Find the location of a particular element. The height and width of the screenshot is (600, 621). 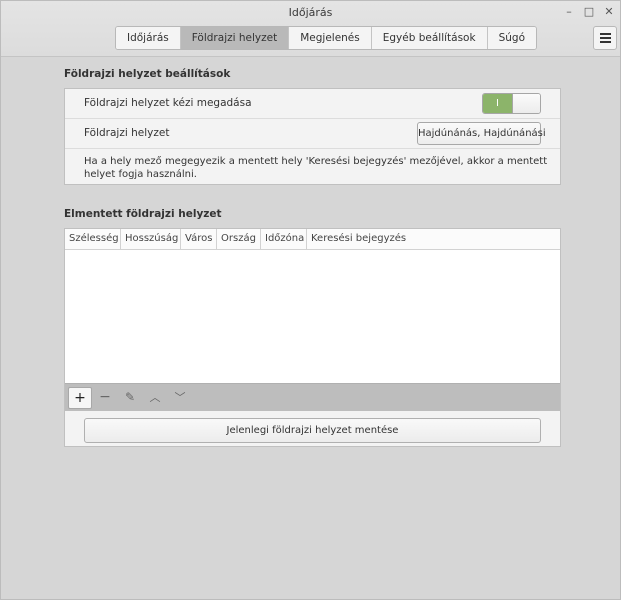

saved-locations-toolbar: + − ✎ ︿ ﹀ is located at coordinates (312, 397).